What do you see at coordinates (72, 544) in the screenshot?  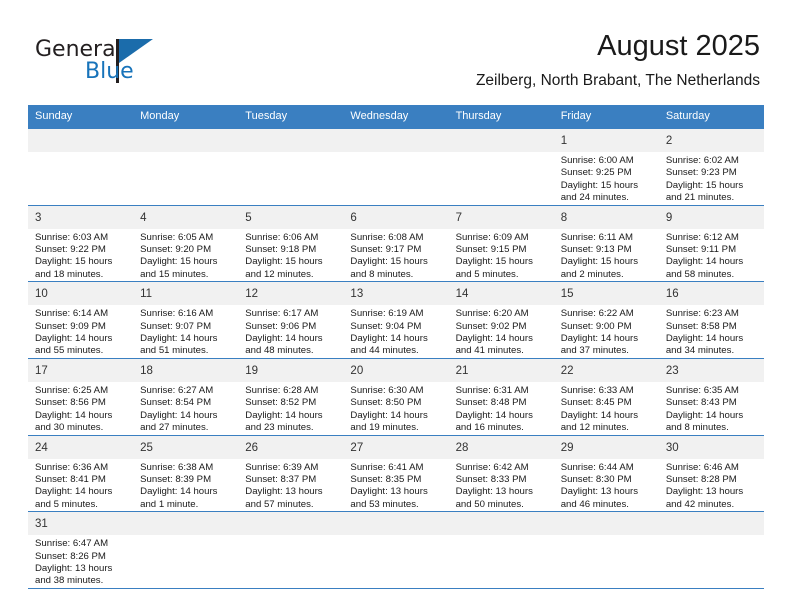 I see `sunrise-text: Sunrise: 6:47 AM` at bounding box center [72, 544].